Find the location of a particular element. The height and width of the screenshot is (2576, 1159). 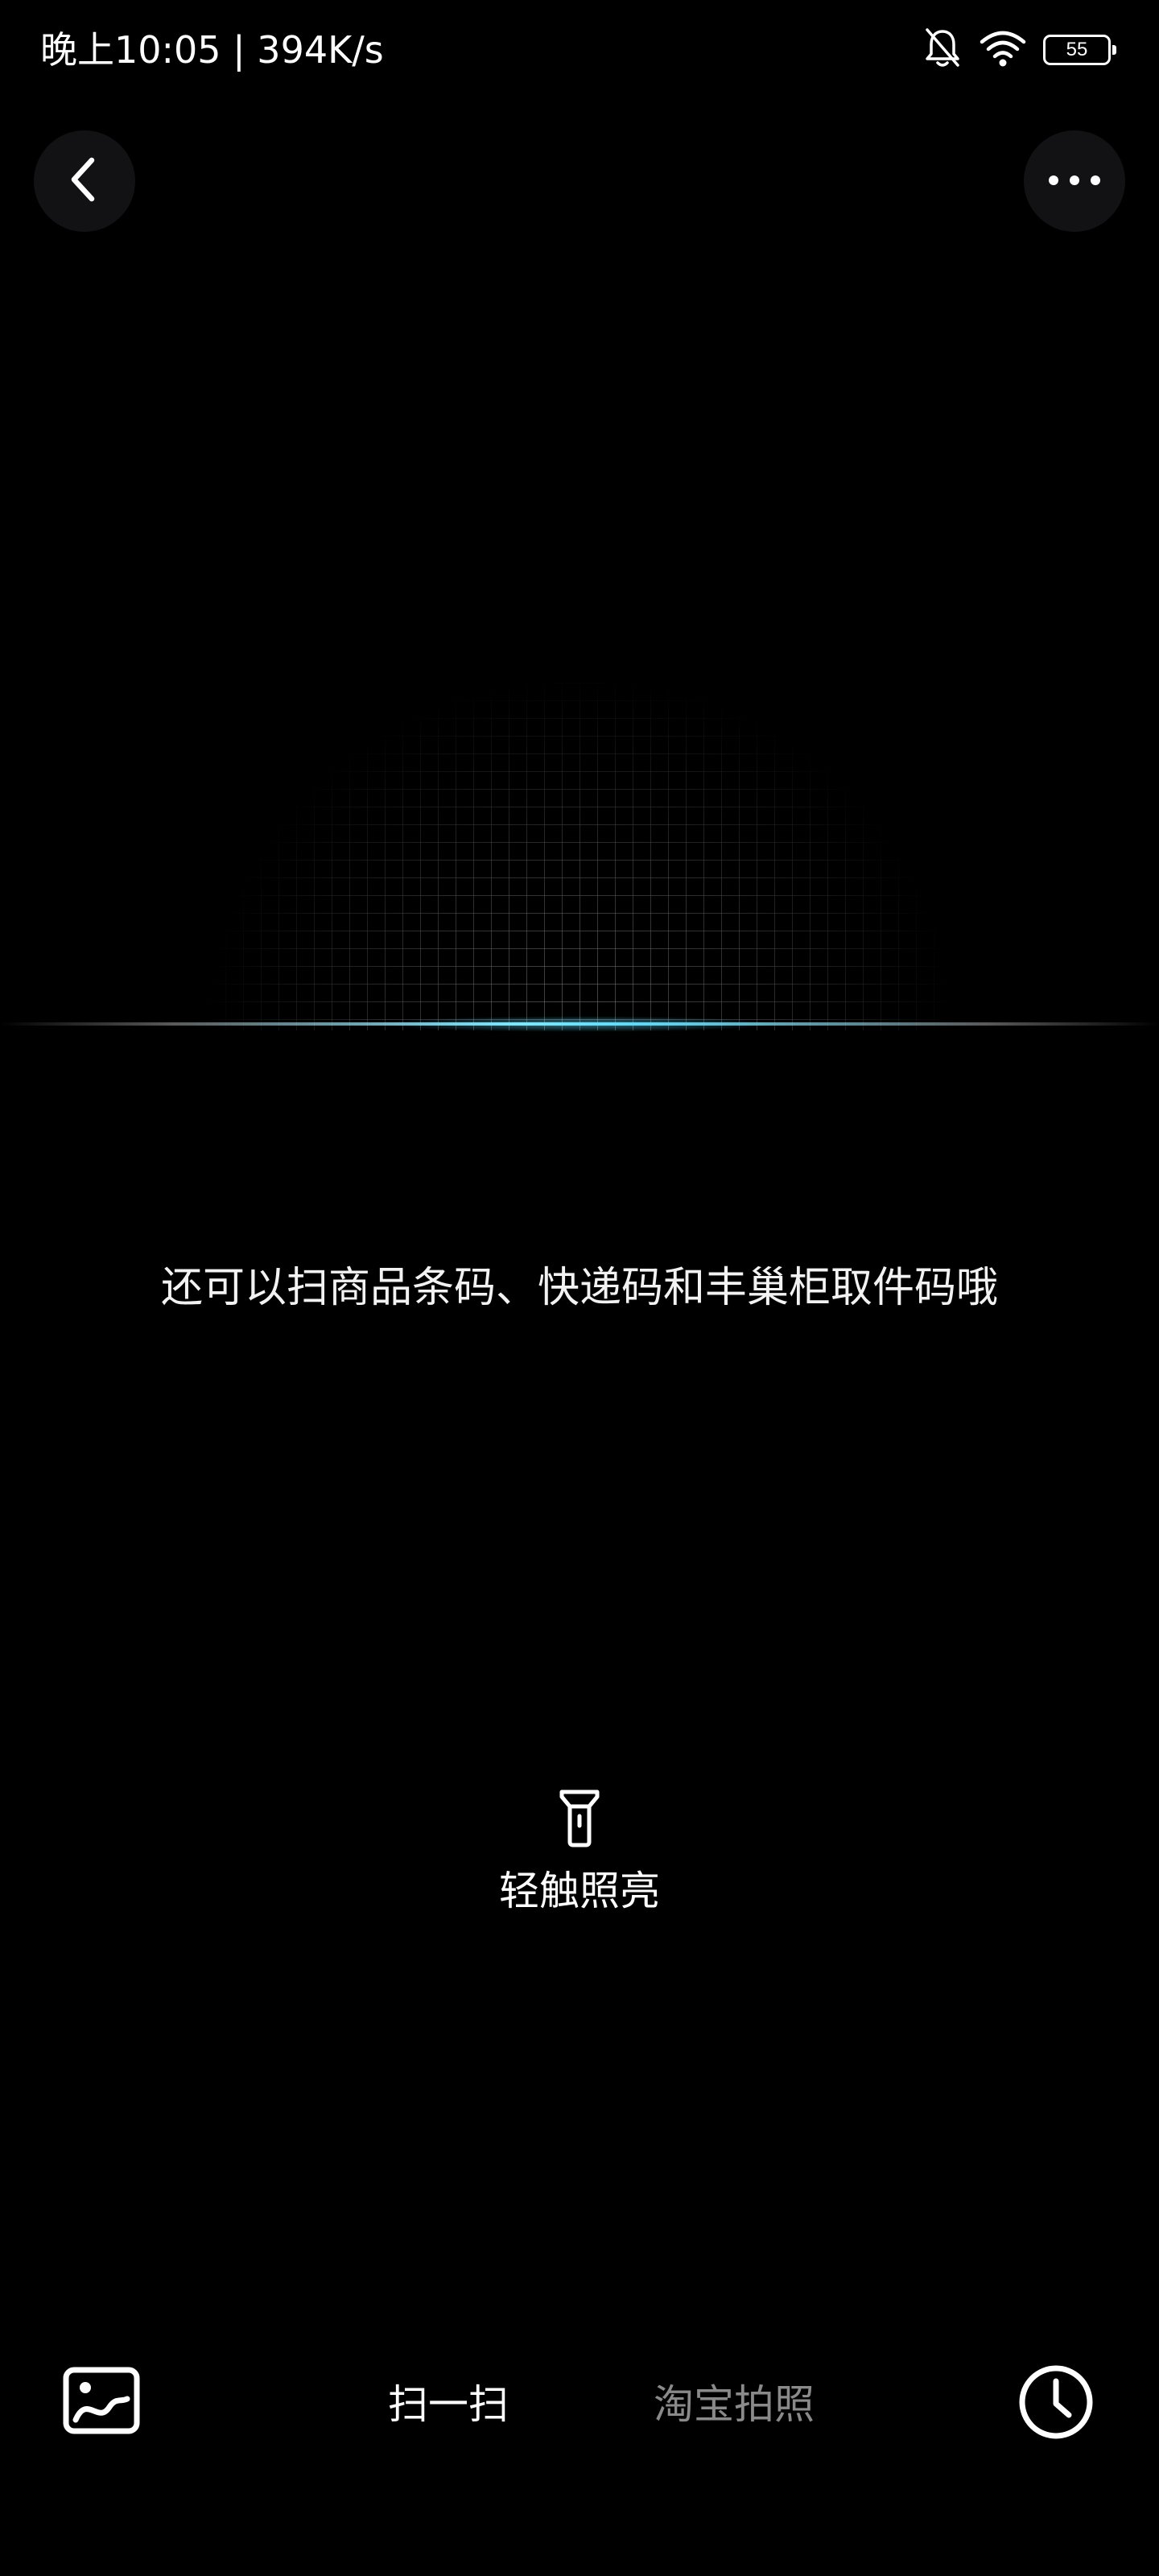

more-button is located at coordinates (1074, 181).